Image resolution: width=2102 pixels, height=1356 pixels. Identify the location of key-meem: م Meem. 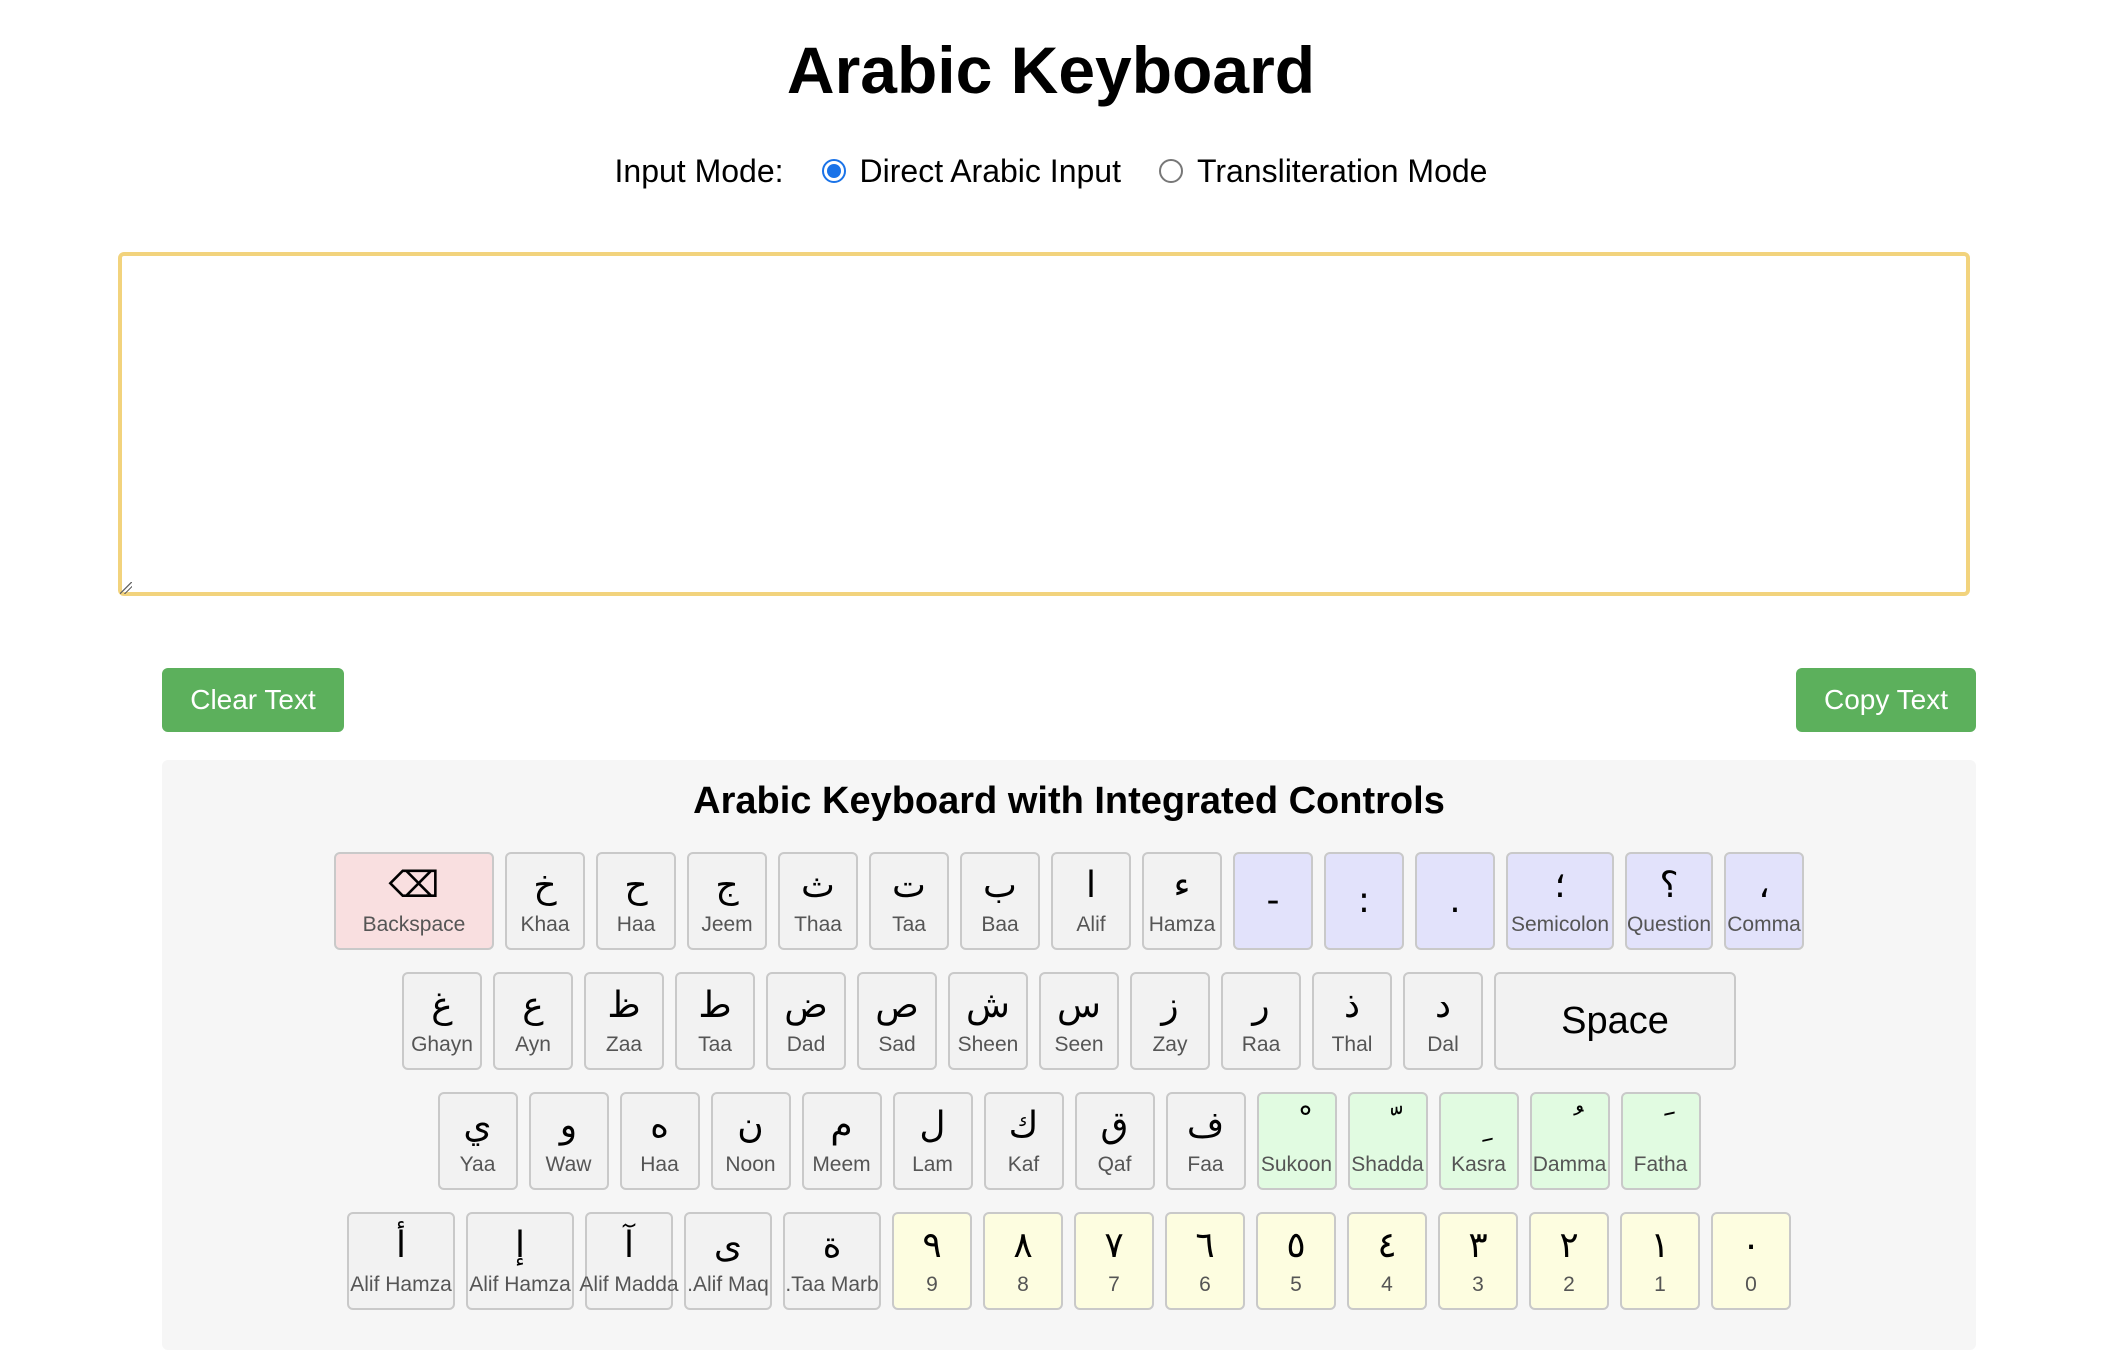
(841, 1141).